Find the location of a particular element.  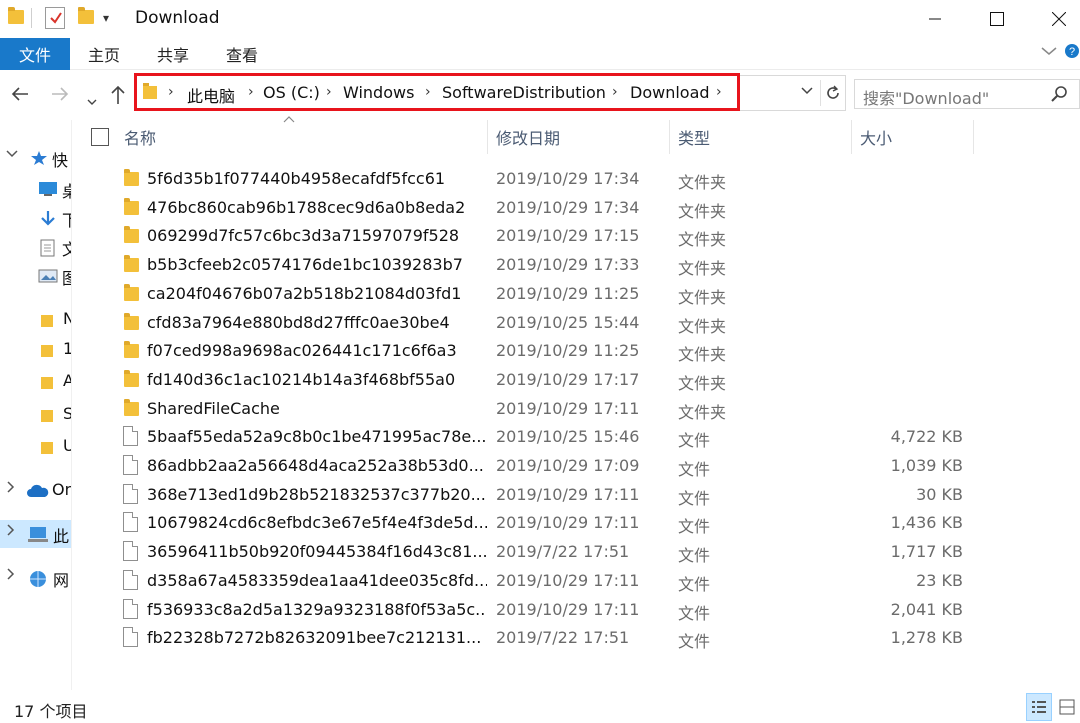

close-button is located at coordinates (1058, 19).